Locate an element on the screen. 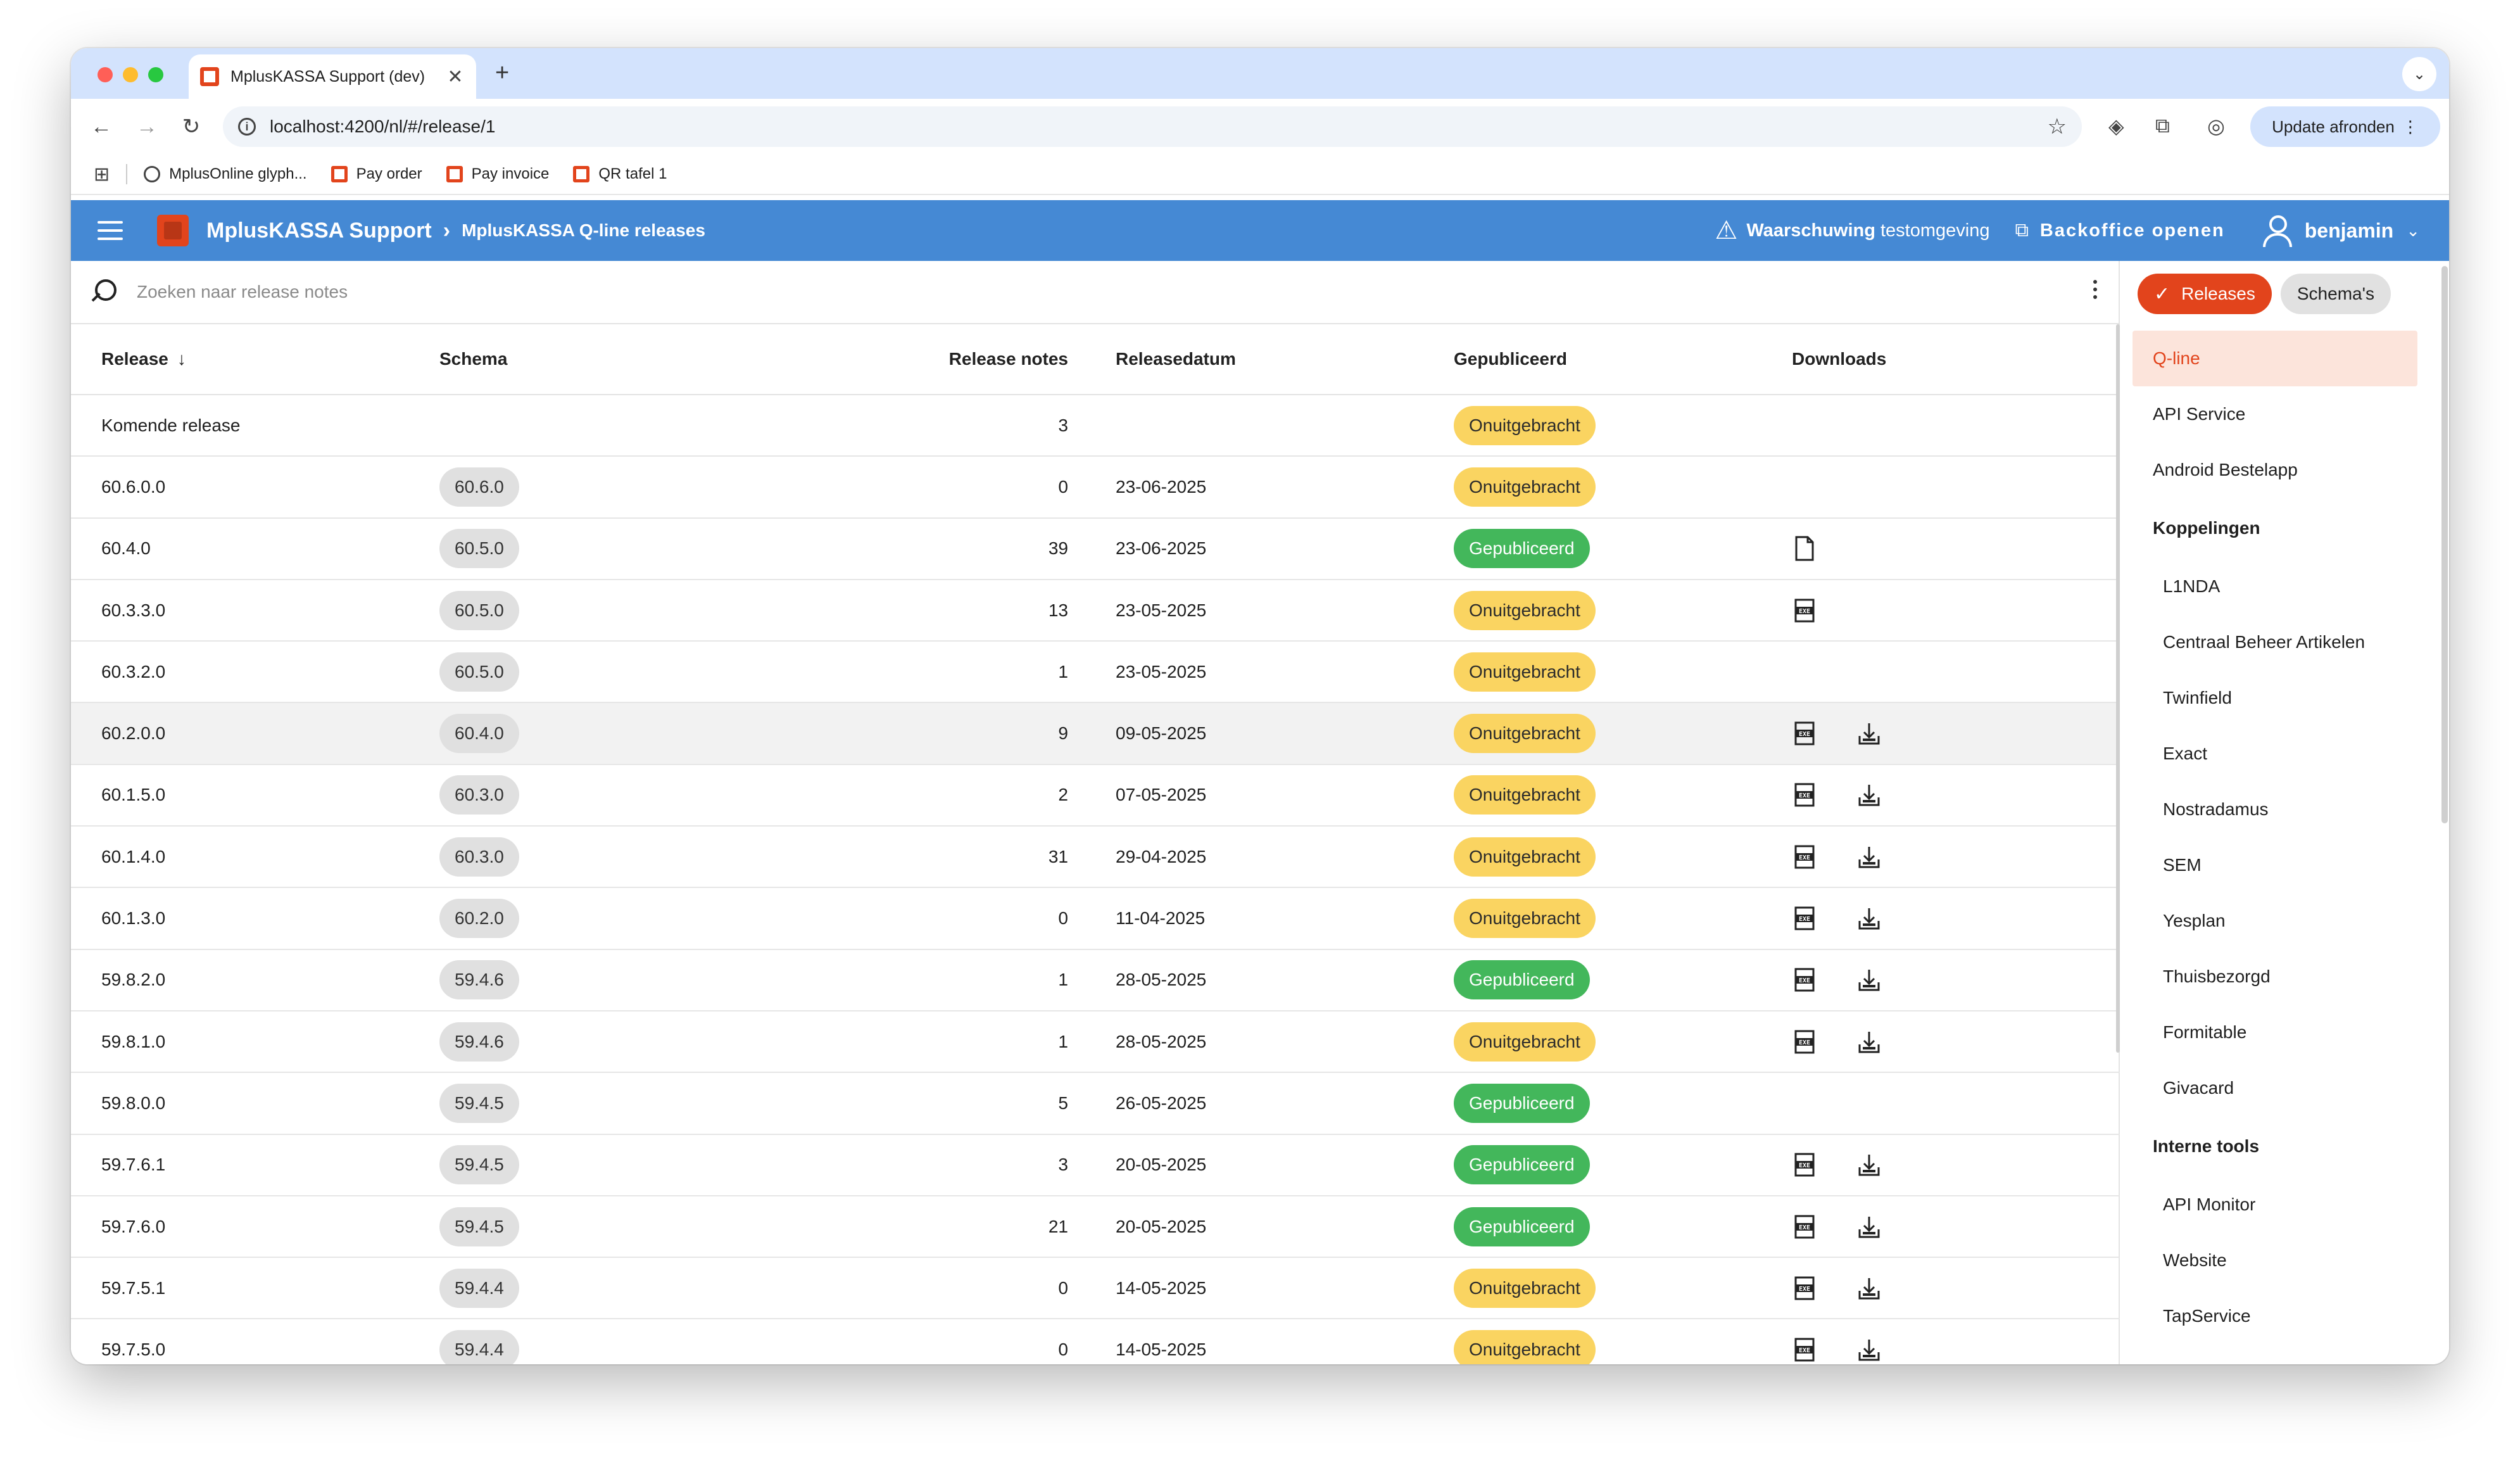 Image resolution: width=2520 pixels, height=1458 pixels. table-row: 60.4.0 60.5.0 39 23-06-2025 Gepubliceerd is located at coordinates (1095, 549).